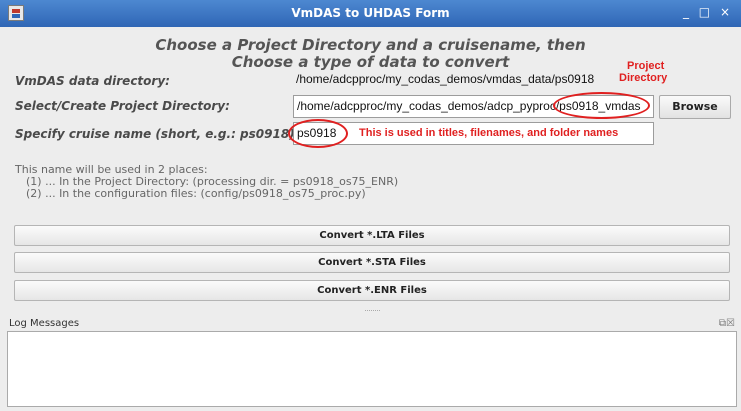 This screenshot has width=741, height=411. What do you see at coordinates (643, 78) in the screenshot?
I see `project-directory-annotation-2: Directory` at bounding box center [643, 78].